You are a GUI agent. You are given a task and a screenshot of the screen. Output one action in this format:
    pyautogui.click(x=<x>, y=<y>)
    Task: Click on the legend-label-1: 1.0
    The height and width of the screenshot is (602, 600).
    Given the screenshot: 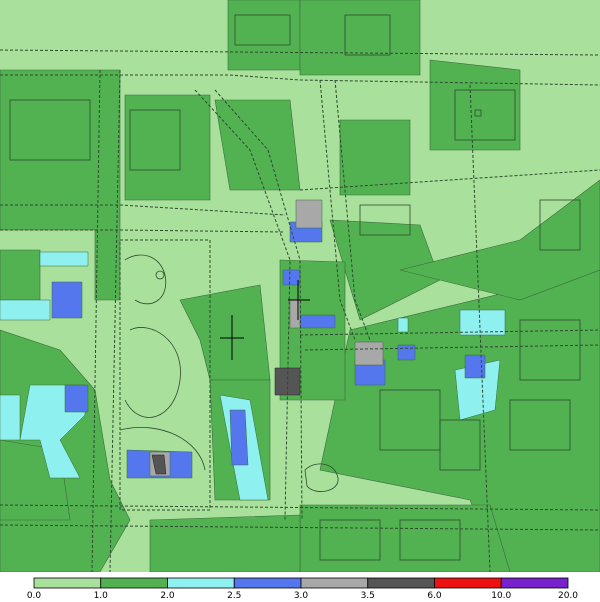 What is the action you would take?
    pyautogui.click(x=101, y=596)
    